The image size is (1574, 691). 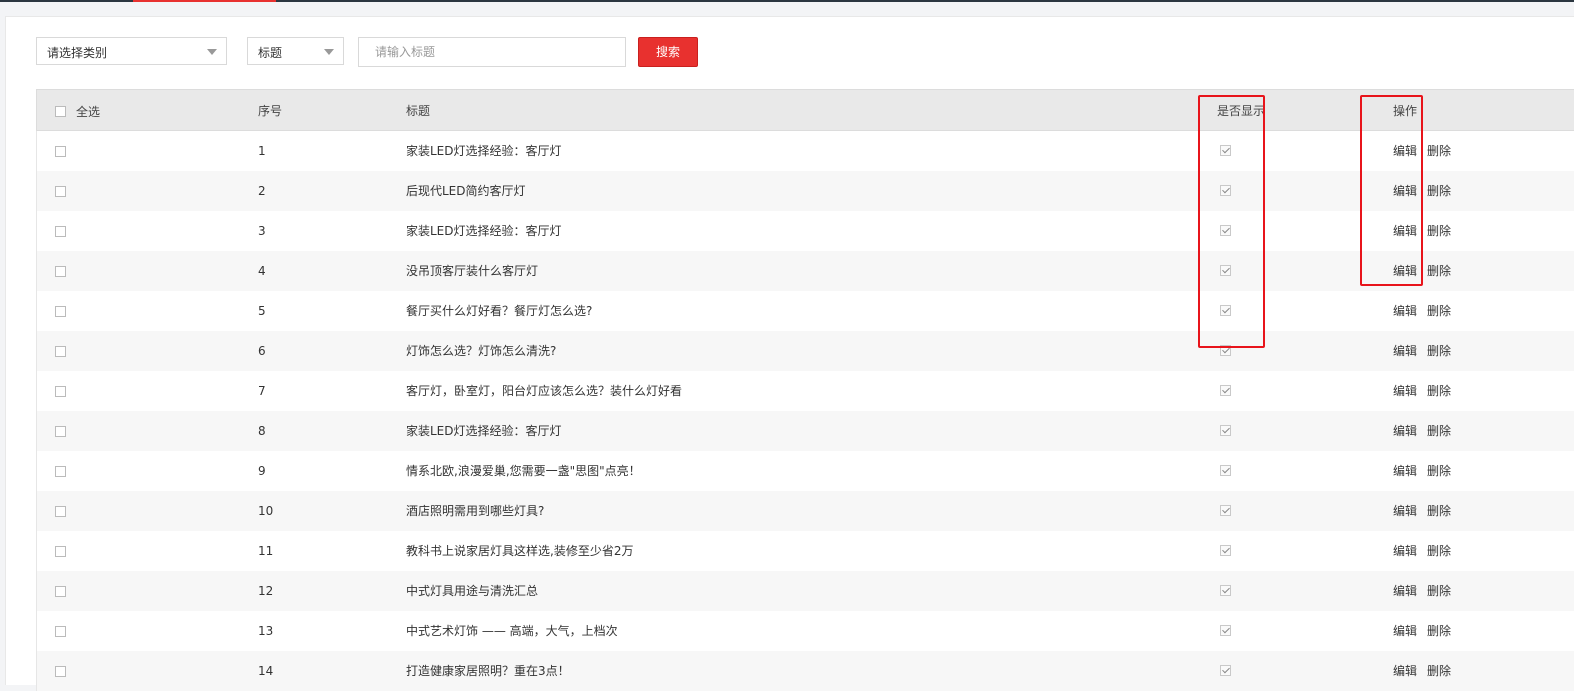 What do you see at coordinates (805, 351) in the screenshot?
I see `table-row: 6 灯饰怎么选？灯饰怎么清洗? 编辑 删除` at bounding box center [805, 351].